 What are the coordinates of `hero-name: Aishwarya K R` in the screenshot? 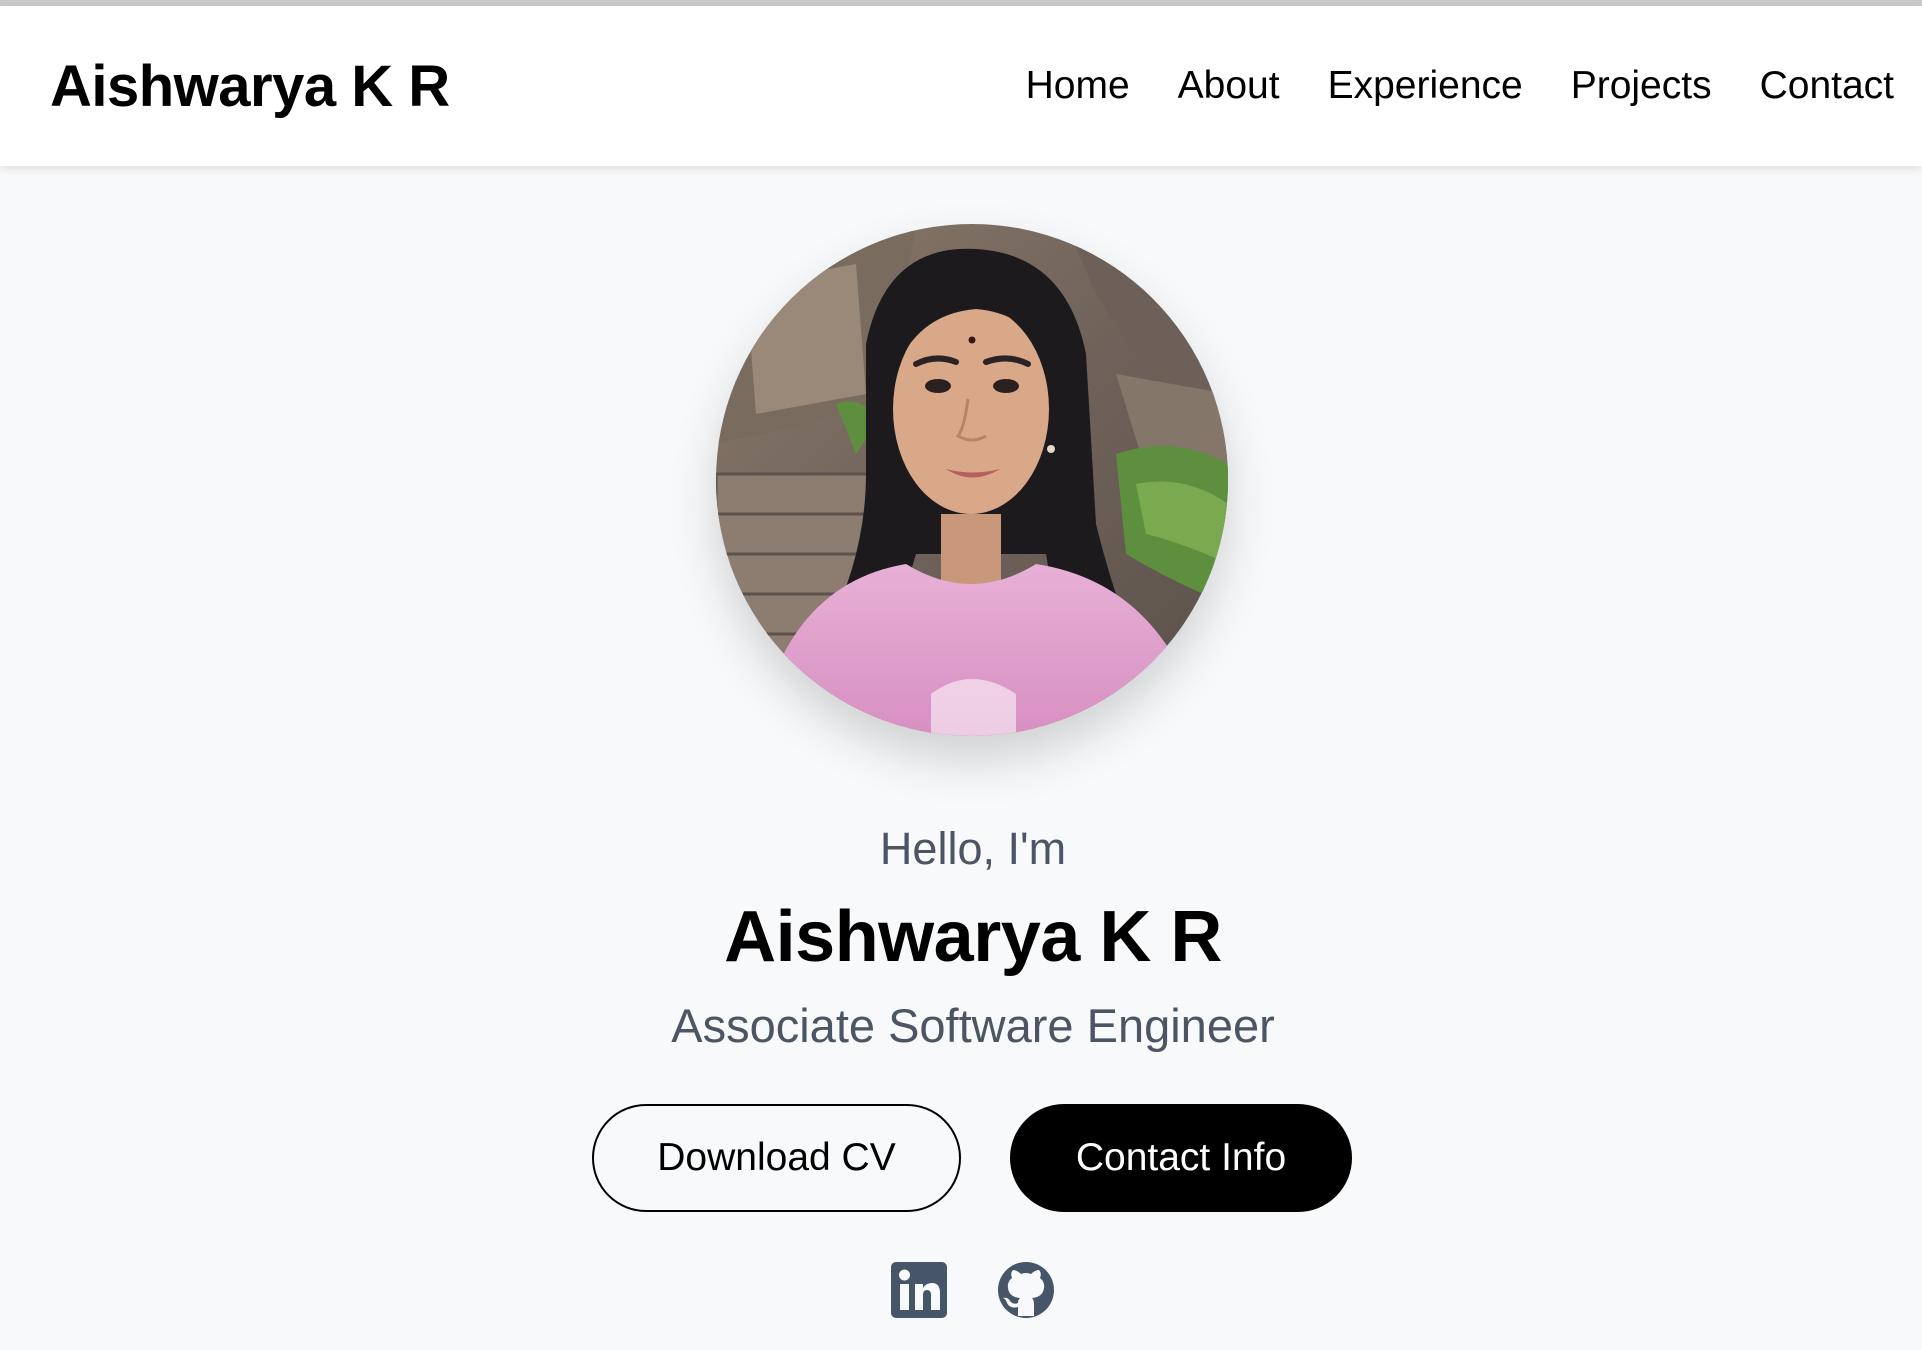 It's located at (973, 937).